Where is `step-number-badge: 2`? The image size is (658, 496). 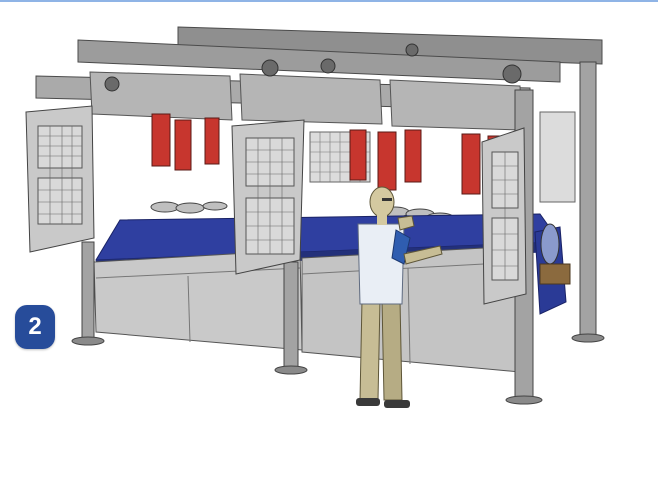 step-number-badge: 2 is located at coordinates (35, 327).